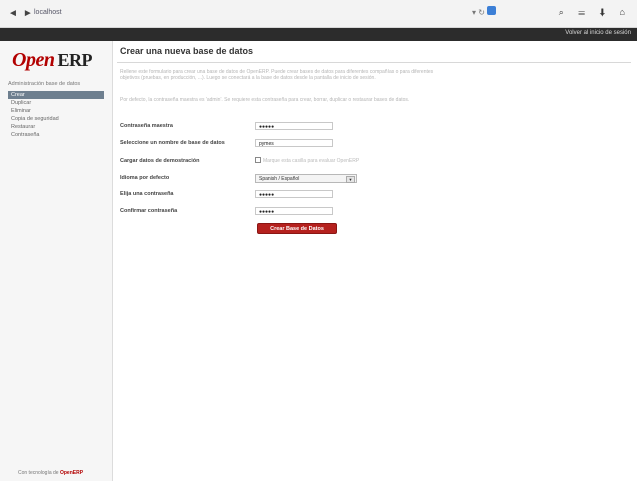 The height and width of the screenshot is (481, 637). What do you see at coordinates (294, 143) in the screenshot?
I see `db-name-input: pymes` at bounding box center [294, 143].